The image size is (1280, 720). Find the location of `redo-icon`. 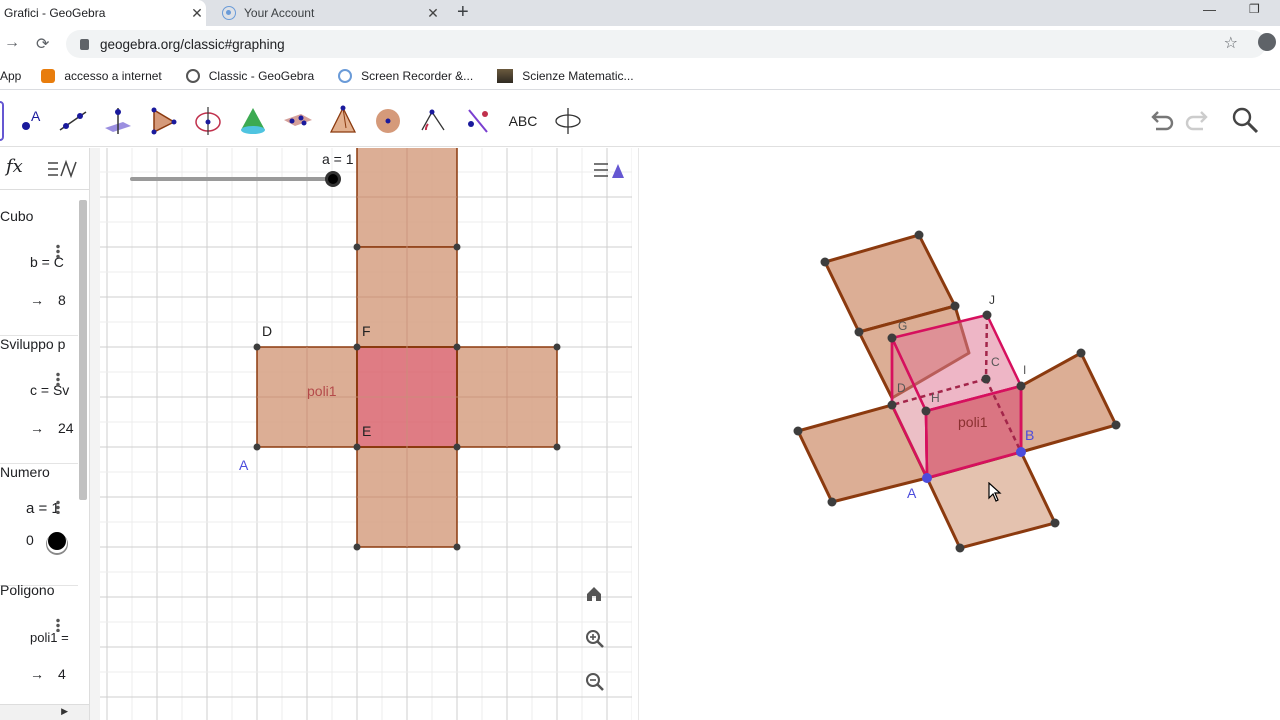

redo-icon is located at coordinates (1198, 121).